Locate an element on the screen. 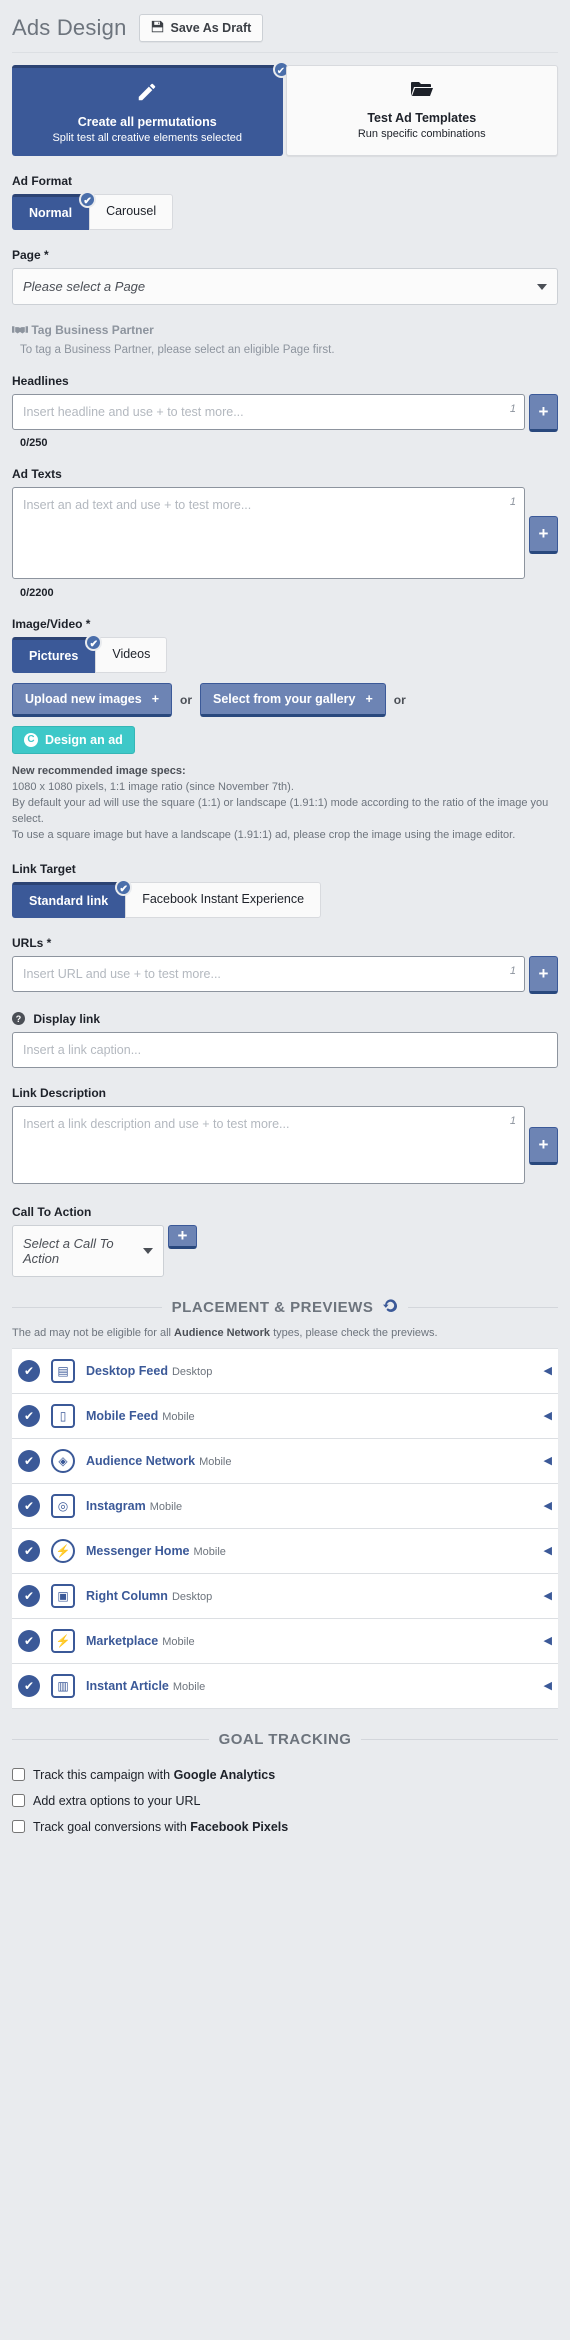 The image size is (570, 2340). ad-format-option-normal: Normal ✔ is located at coordinates (54, 210).